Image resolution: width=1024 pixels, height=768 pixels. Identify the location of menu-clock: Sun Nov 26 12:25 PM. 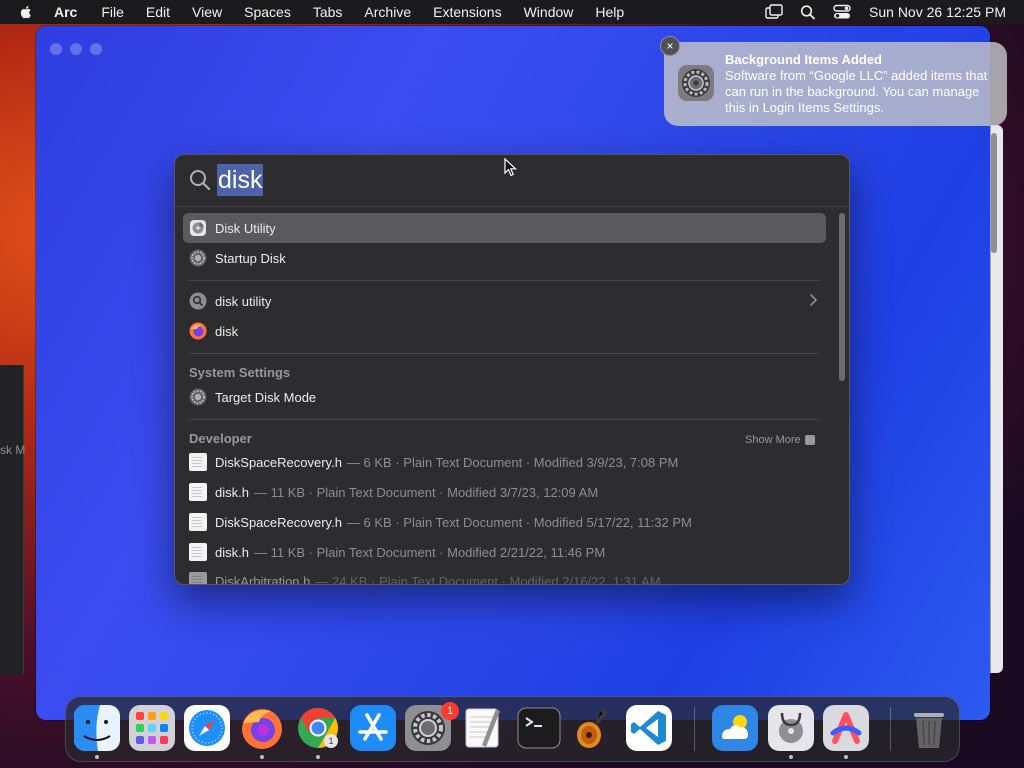
(937, 12).